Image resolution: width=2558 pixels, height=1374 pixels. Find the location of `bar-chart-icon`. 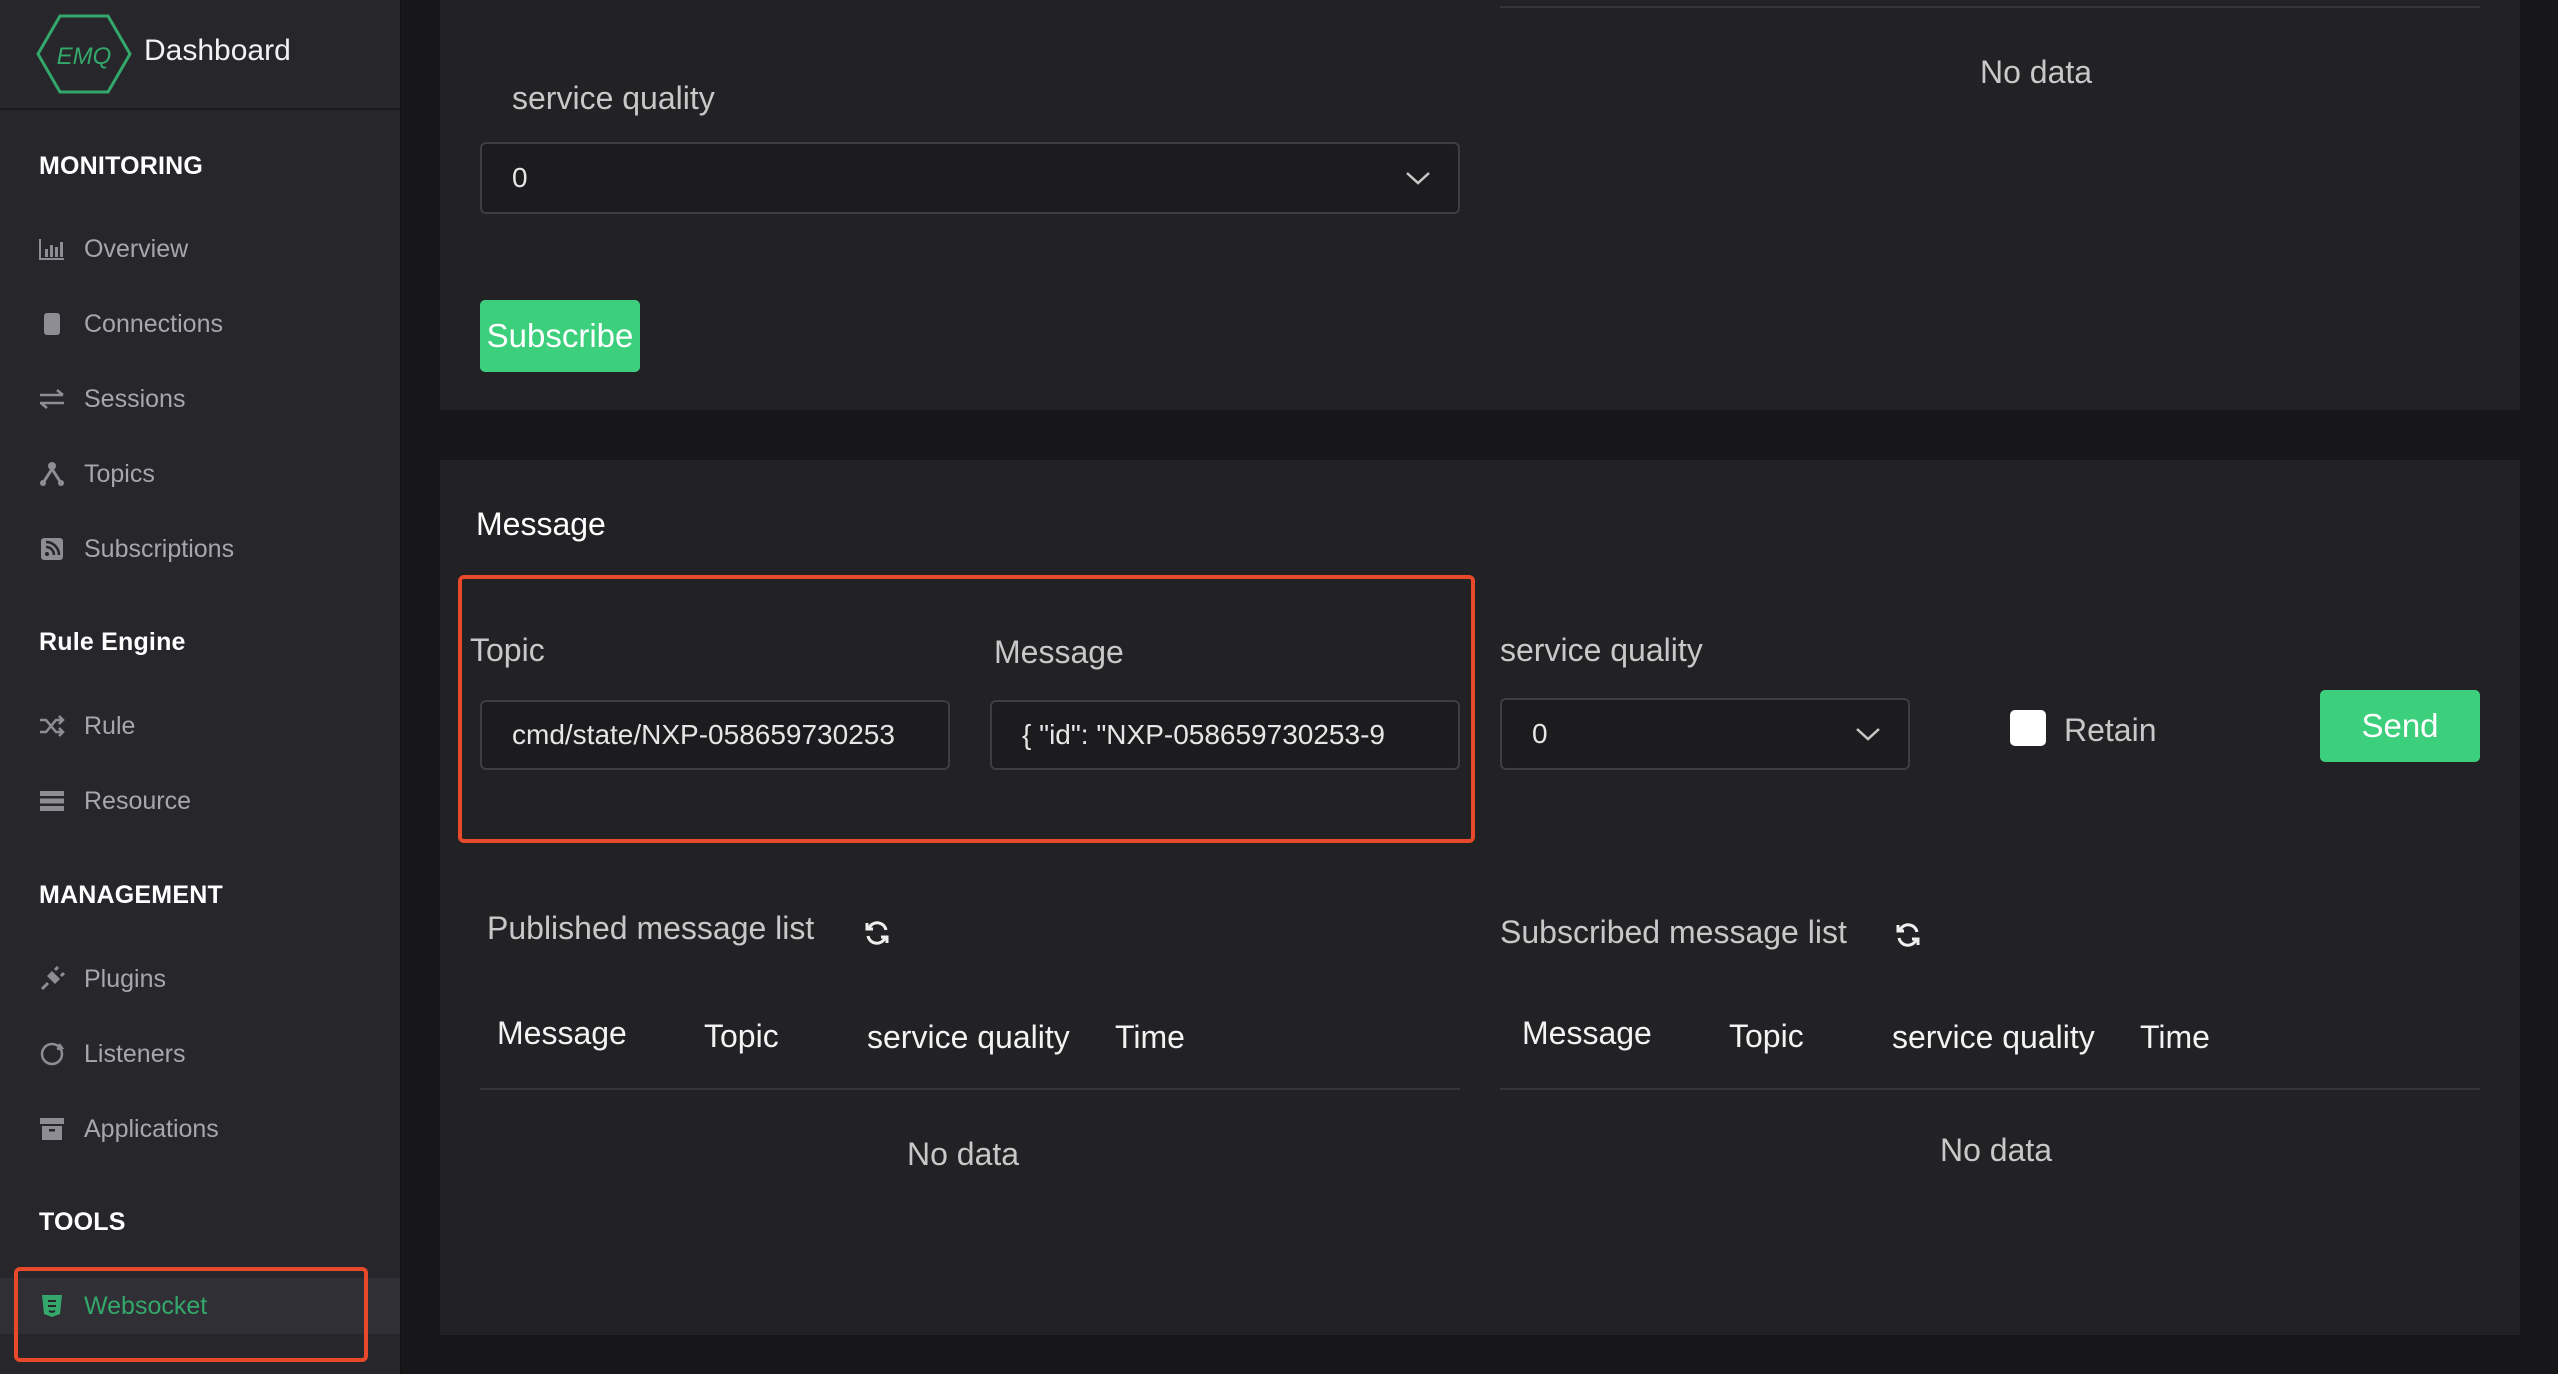

bar-chart-icon is located at coordinates (52, 249).